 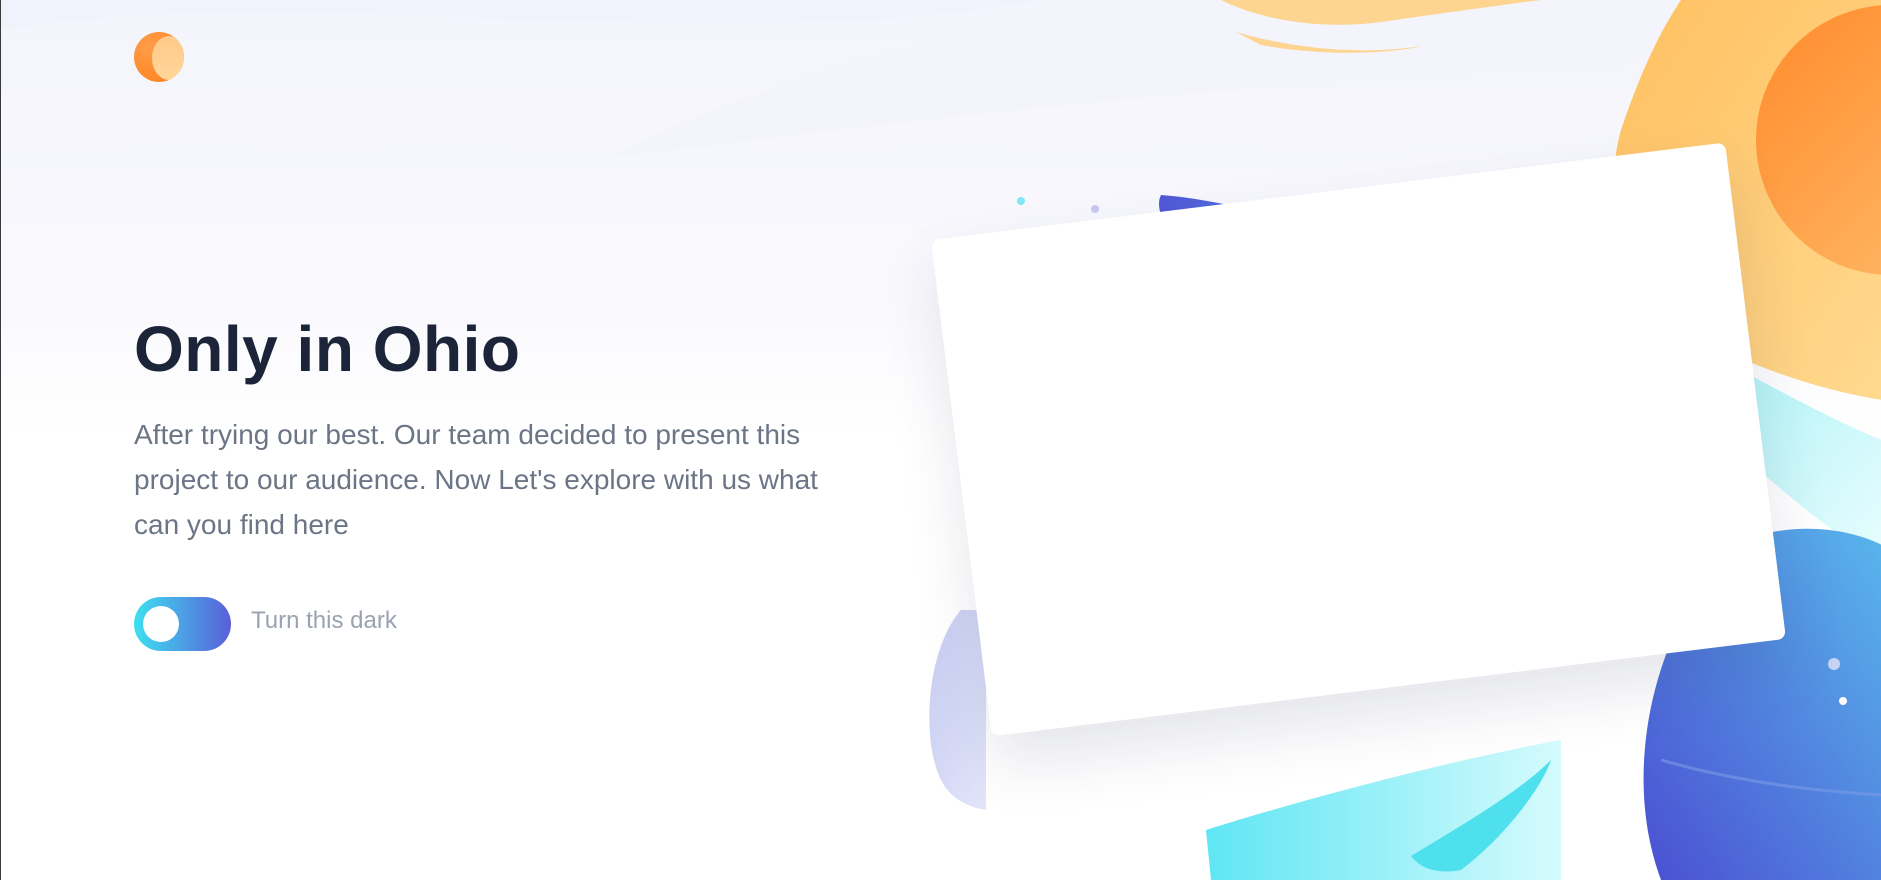 I want to click on orange-moon-logo-icon, so click(x=159, y=57).